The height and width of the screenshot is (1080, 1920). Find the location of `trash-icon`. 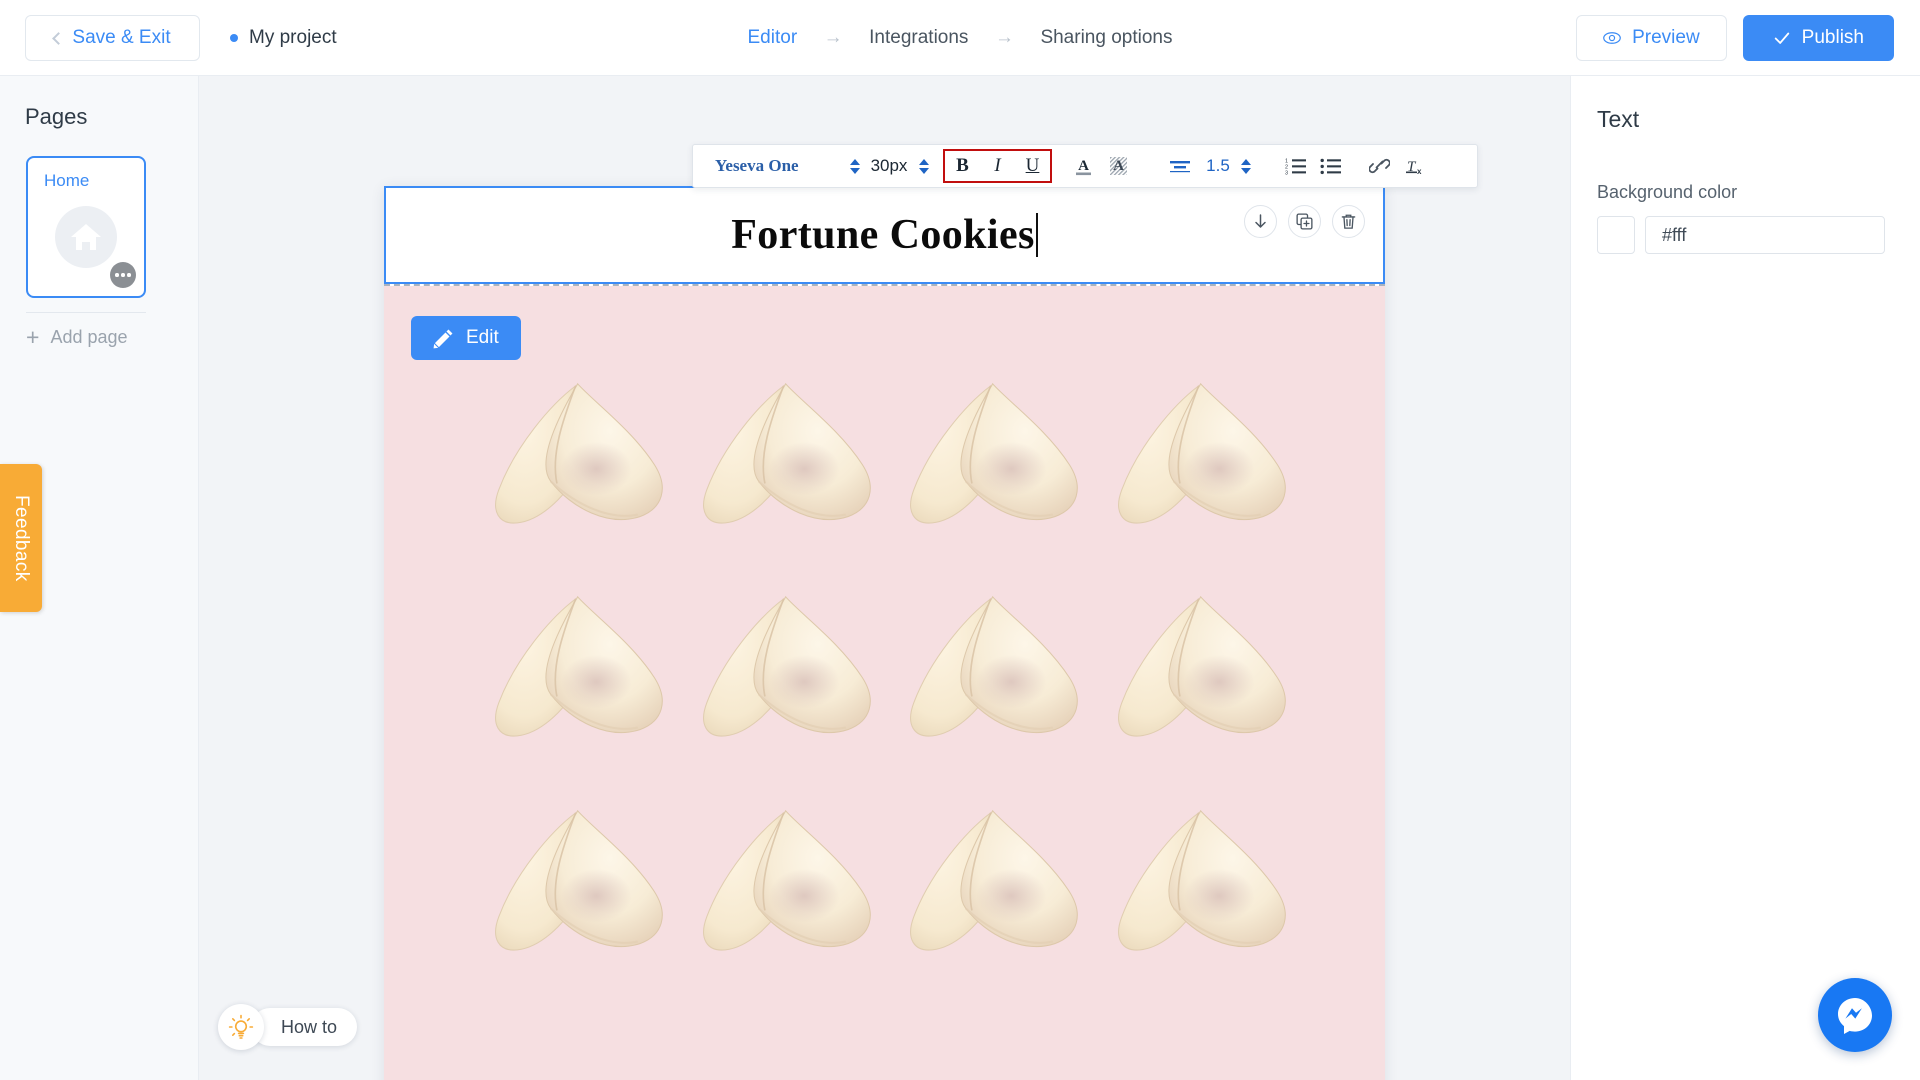

trash-icon is located at coordinates (1348, 221).